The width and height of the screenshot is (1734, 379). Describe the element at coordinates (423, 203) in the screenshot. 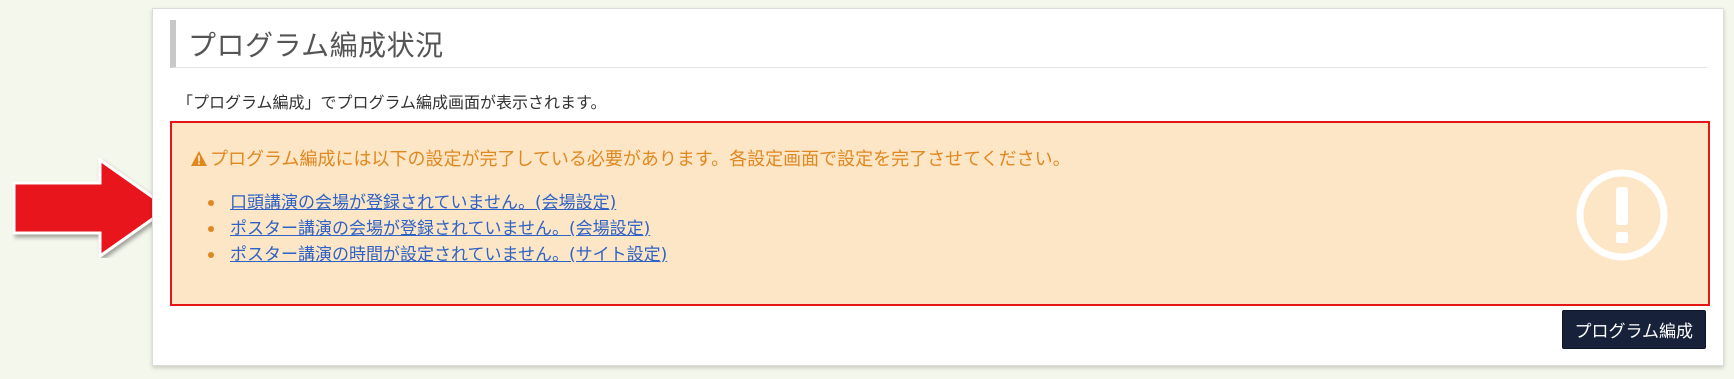

I see `issue-link-oral-venue: 口頭講演の会場が登録されていません。(会場設定)` at that location.